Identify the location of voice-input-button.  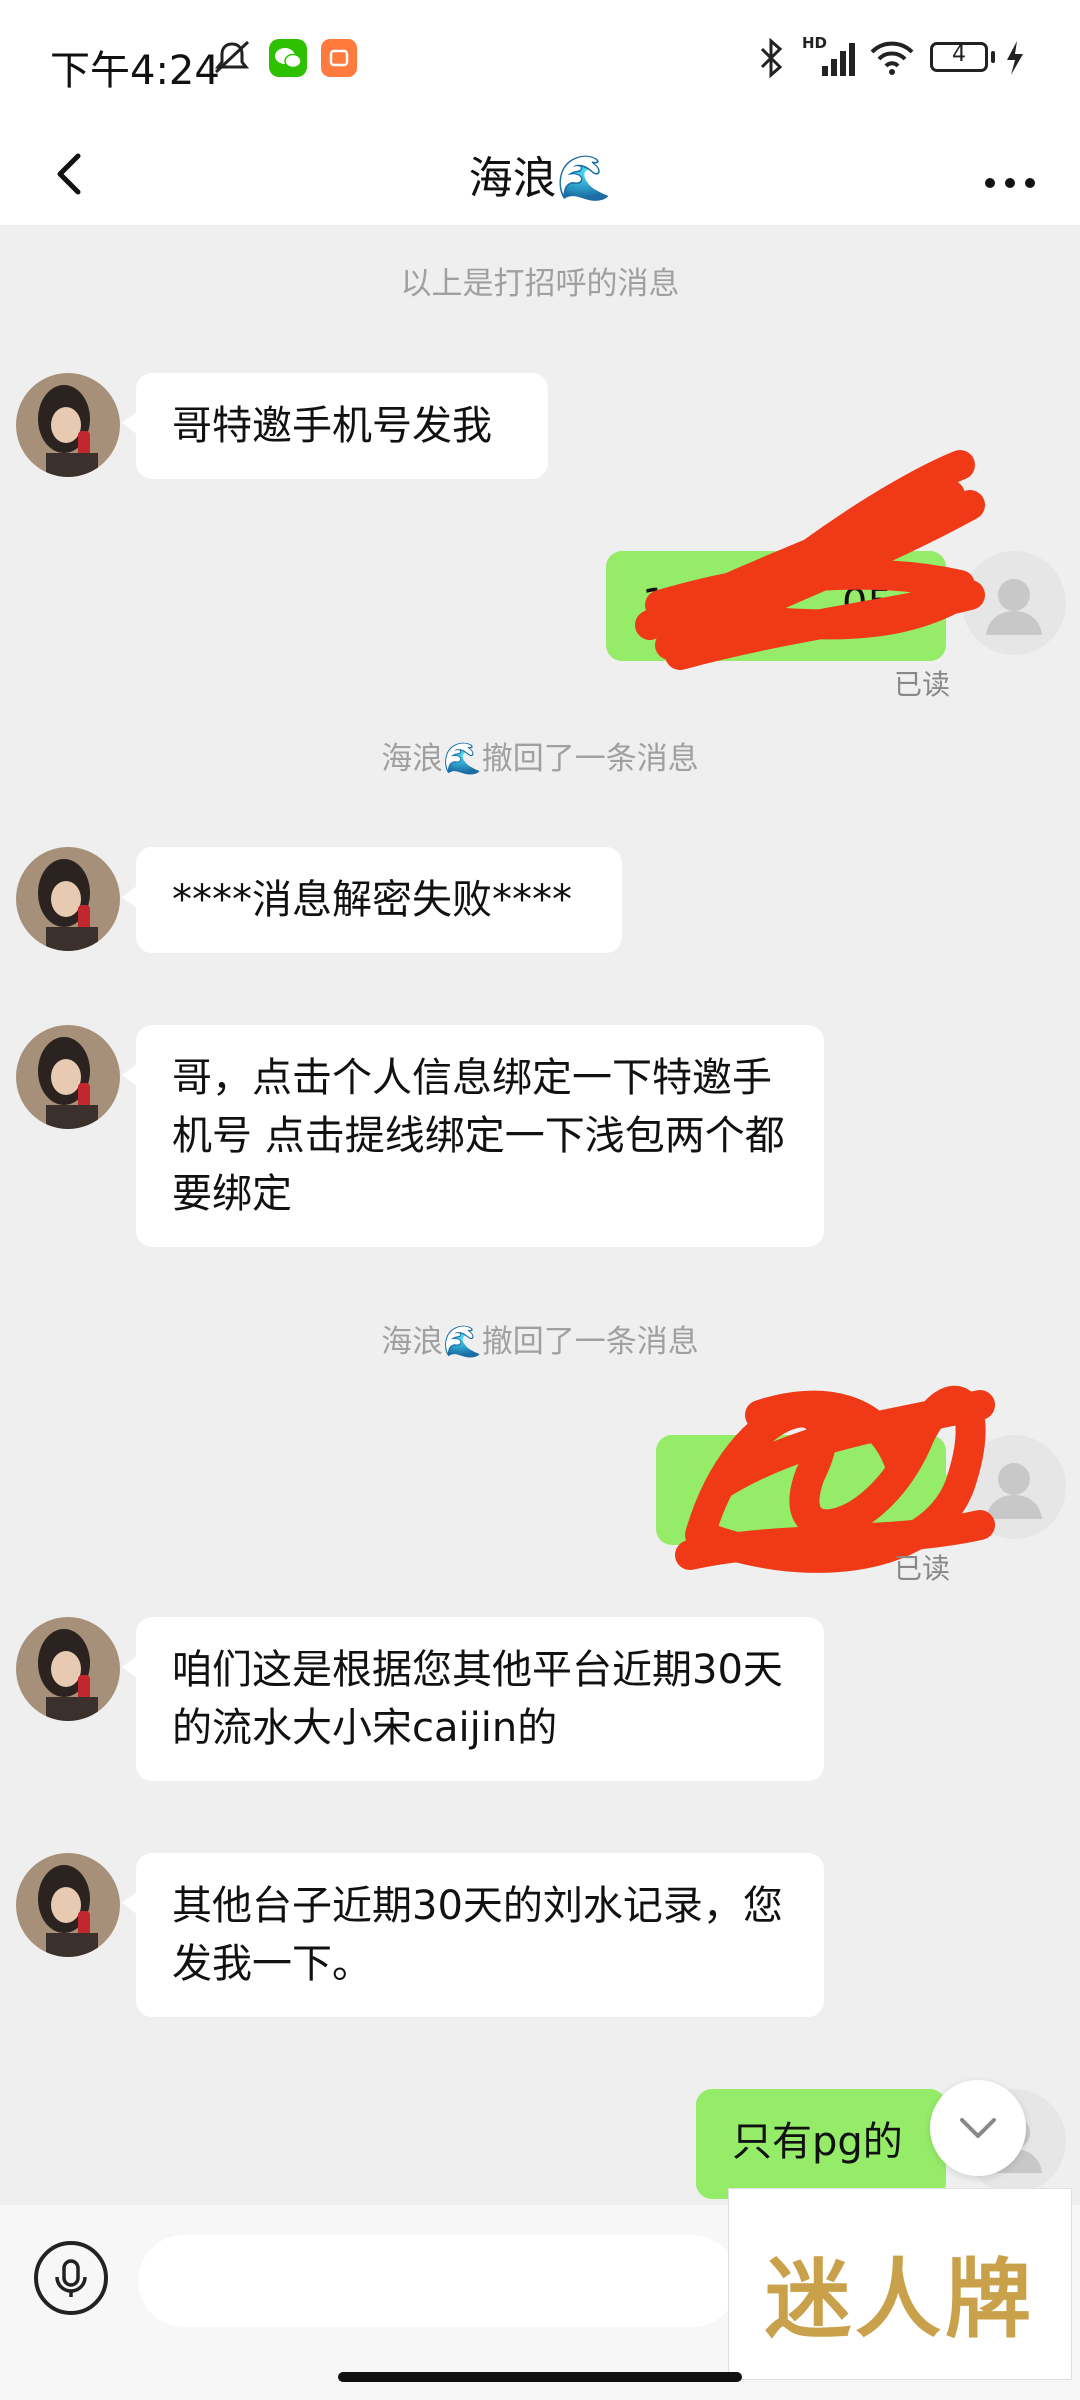
(71, 2278).